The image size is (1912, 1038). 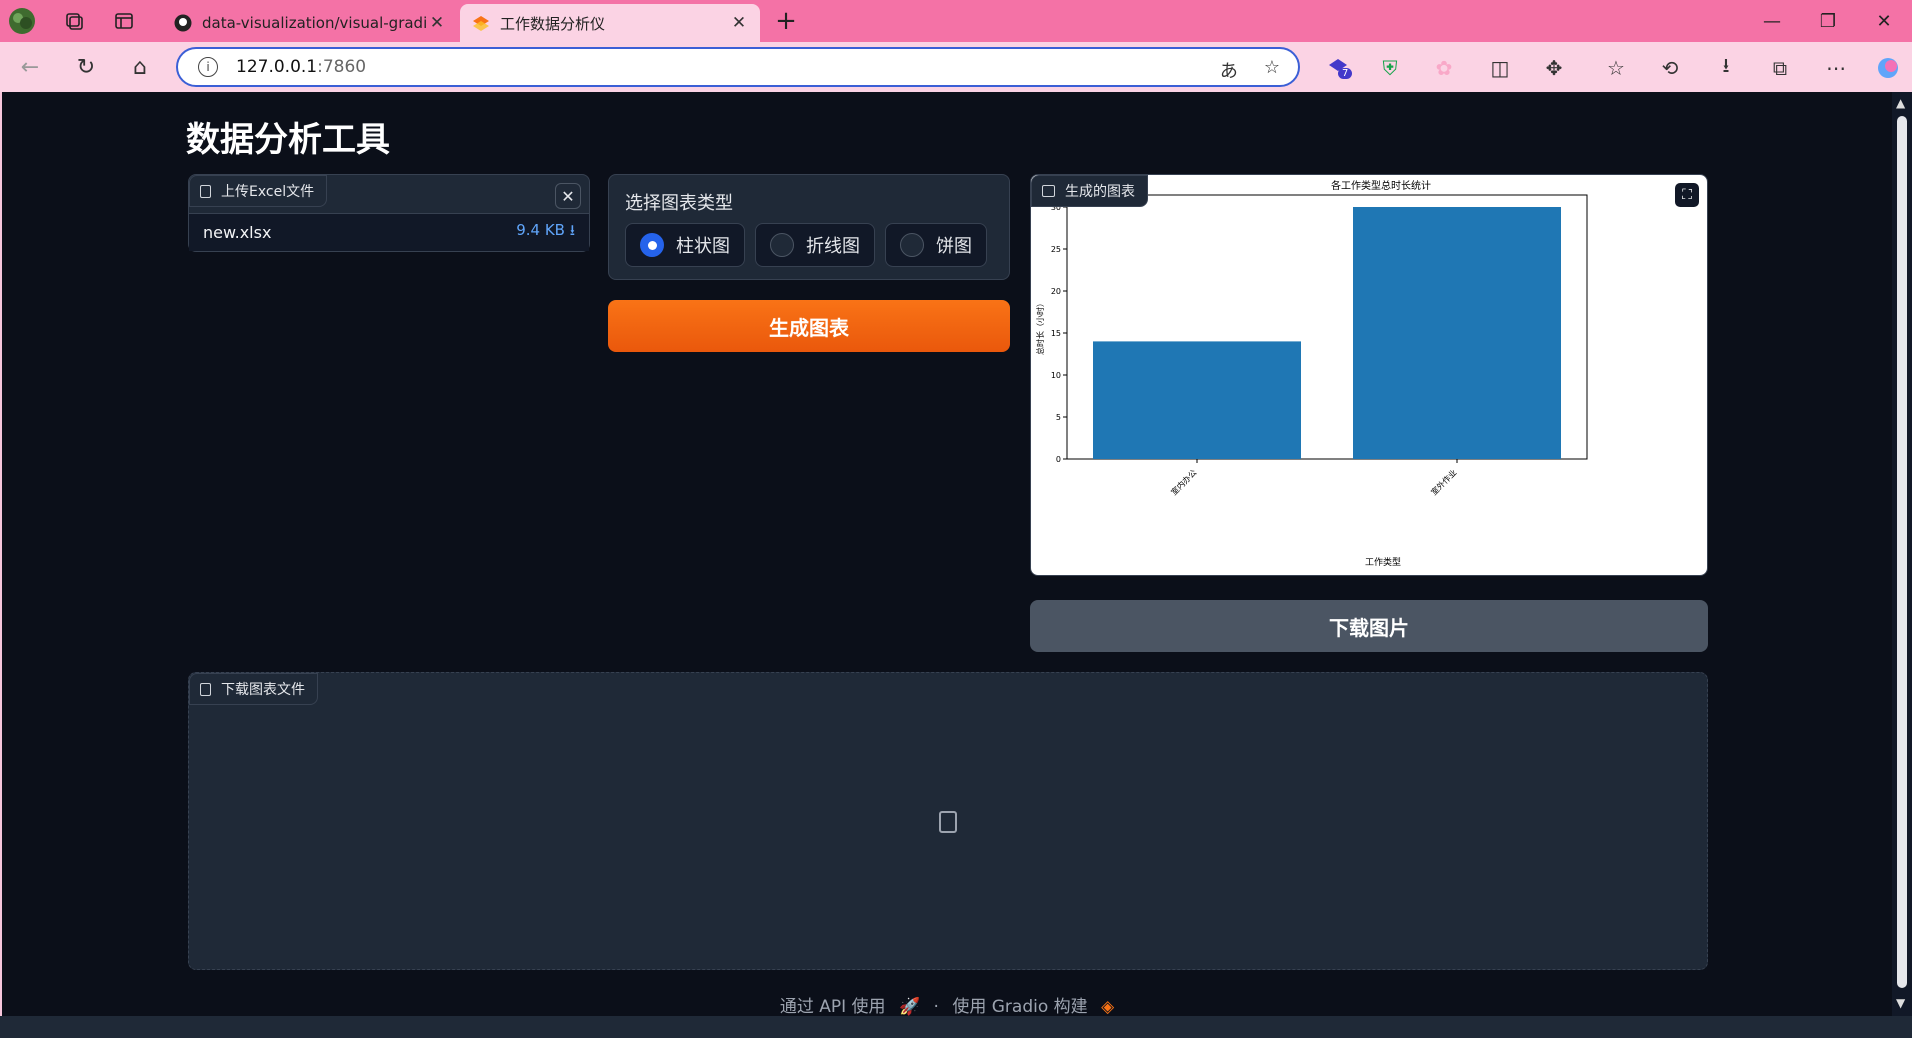 What do you see at coordinates (568, 196) in the screenshot?
I see `clear-file-button: ✕` at bounding box center [568, 196].